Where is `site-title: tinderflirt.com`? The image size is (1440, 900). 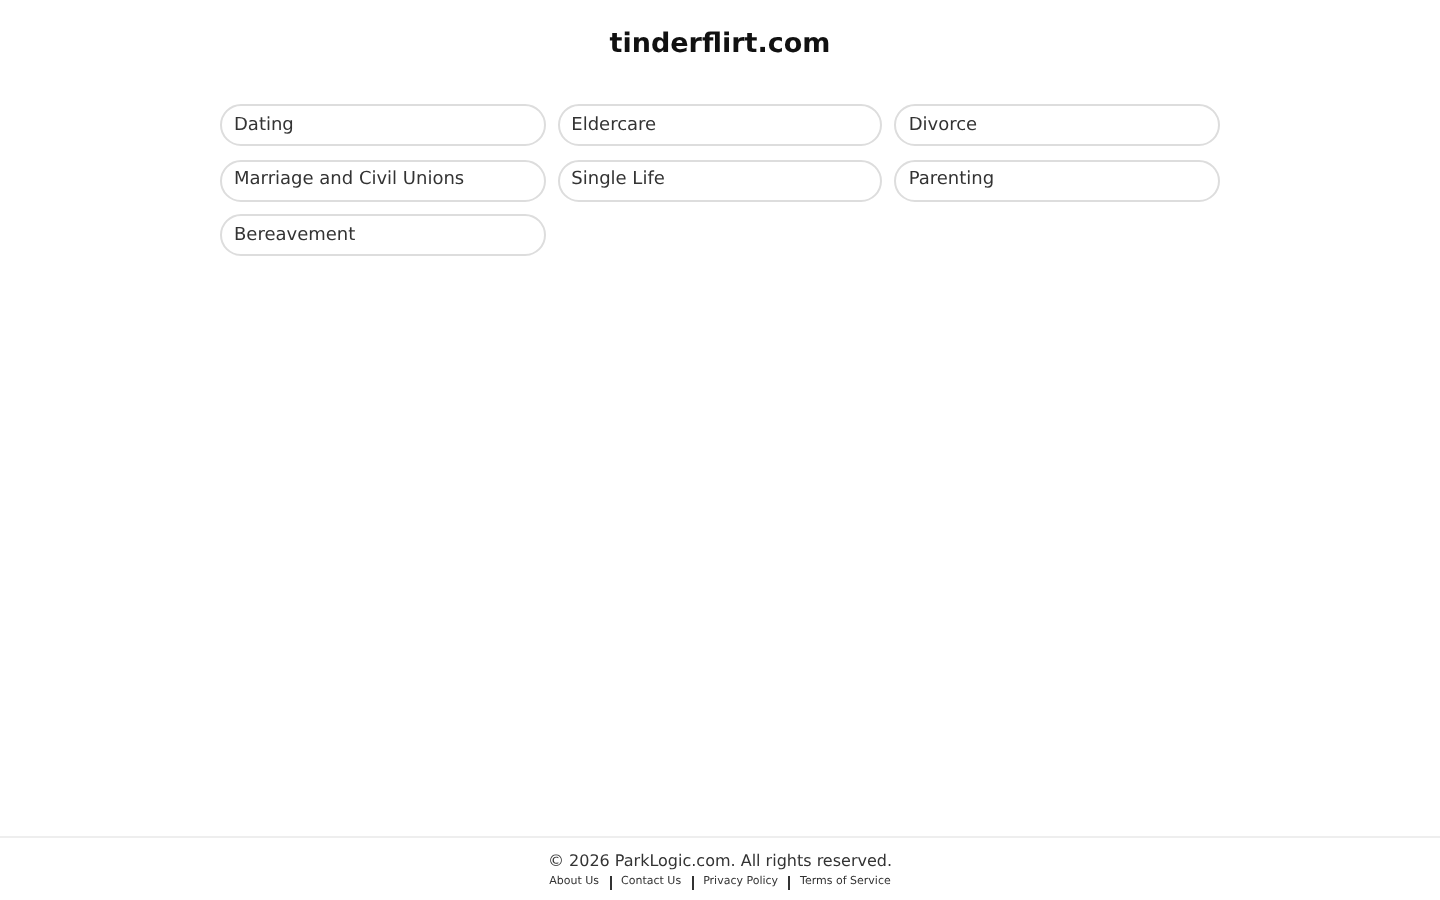 site-title: tinderflirt.com is located at coordinates (720, 44).